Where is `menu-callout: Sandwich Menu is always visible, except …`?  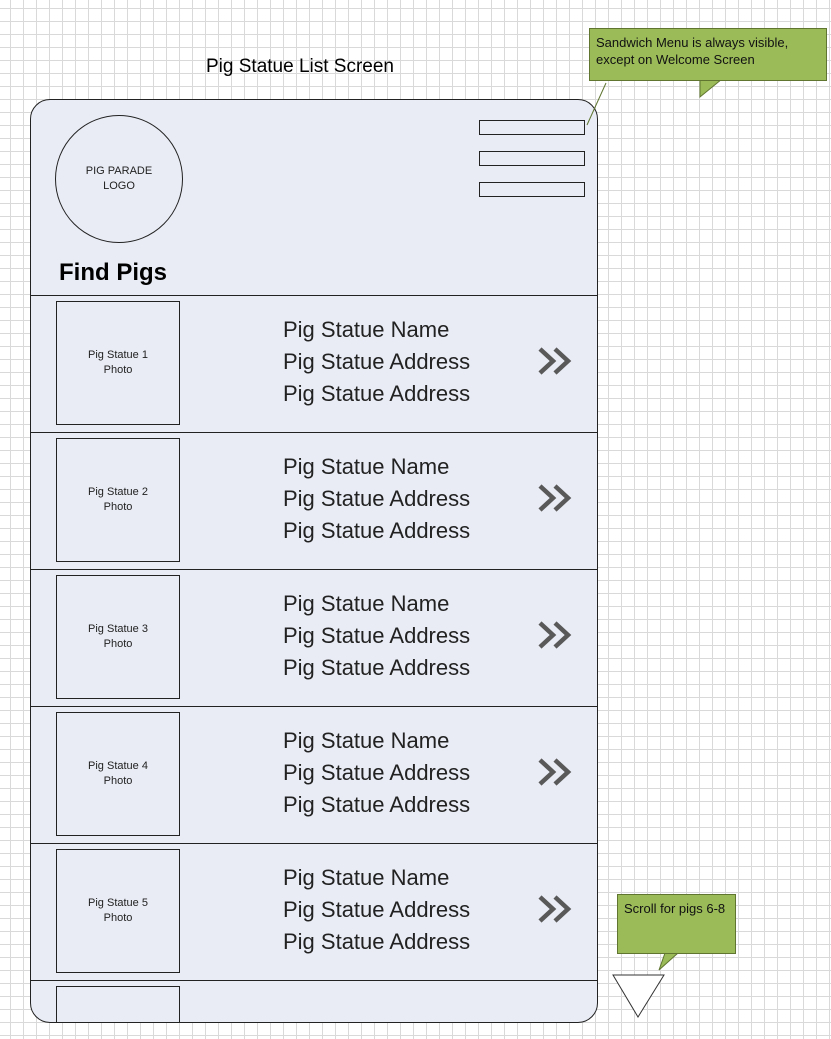 menu-callout: Sandwich Menu is always visible, except … is located at coordinates (708, 54).